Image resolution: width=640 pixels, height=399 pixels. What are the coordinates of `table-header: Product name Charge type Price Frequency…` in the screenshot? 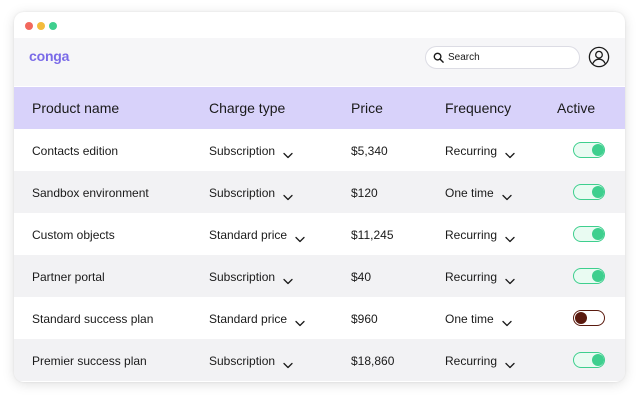 It's located at (319, 108).